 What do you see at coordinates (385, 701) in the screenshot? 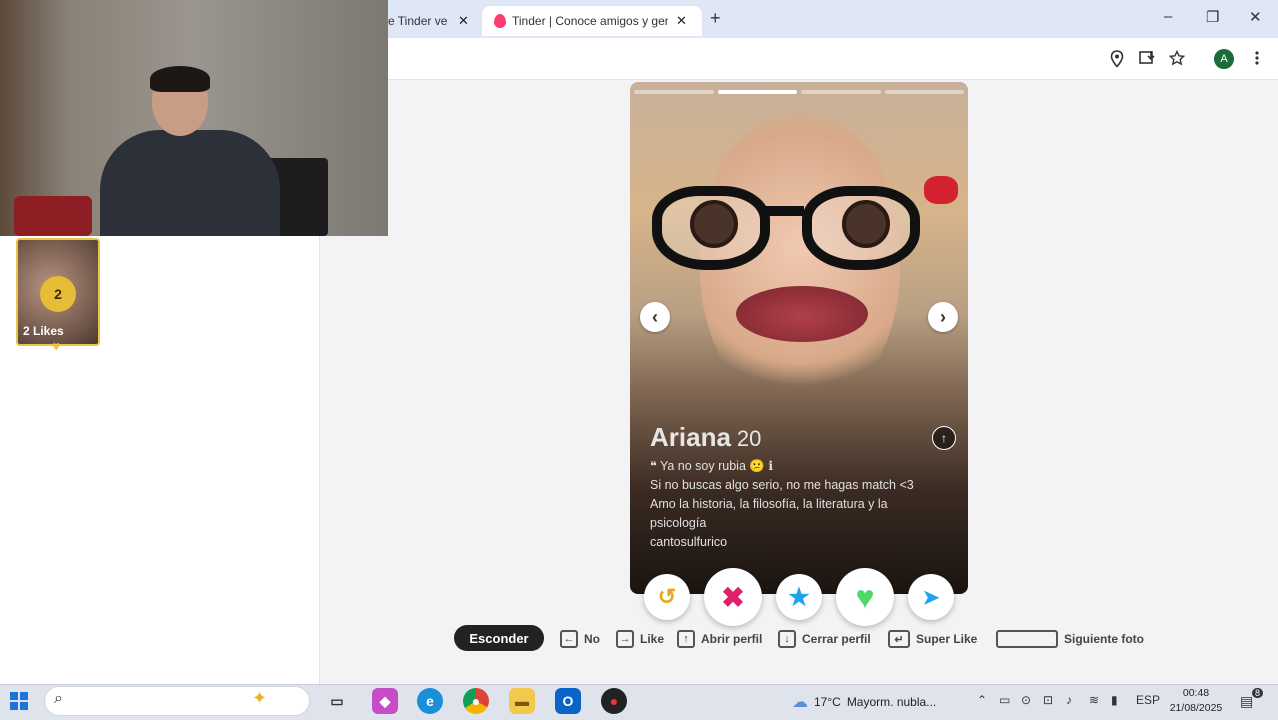
I see `copilot-app-icon: ◆` at bounding box center [385, 701].